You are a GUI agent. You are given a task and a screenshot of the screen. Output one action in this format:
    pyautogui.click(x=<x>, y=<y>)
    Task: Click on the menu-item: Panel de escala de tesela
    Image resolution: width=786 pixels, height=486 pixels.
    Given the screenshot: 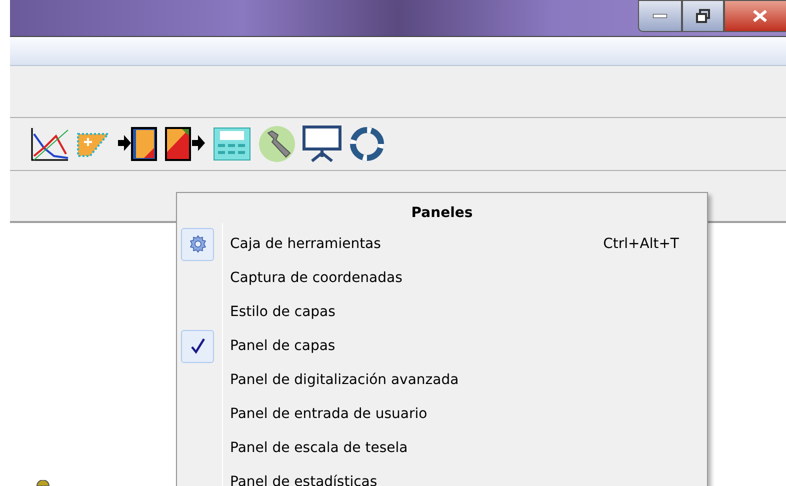 What is the action you would take?
    pyautogui.click(x=442, y=448)
    